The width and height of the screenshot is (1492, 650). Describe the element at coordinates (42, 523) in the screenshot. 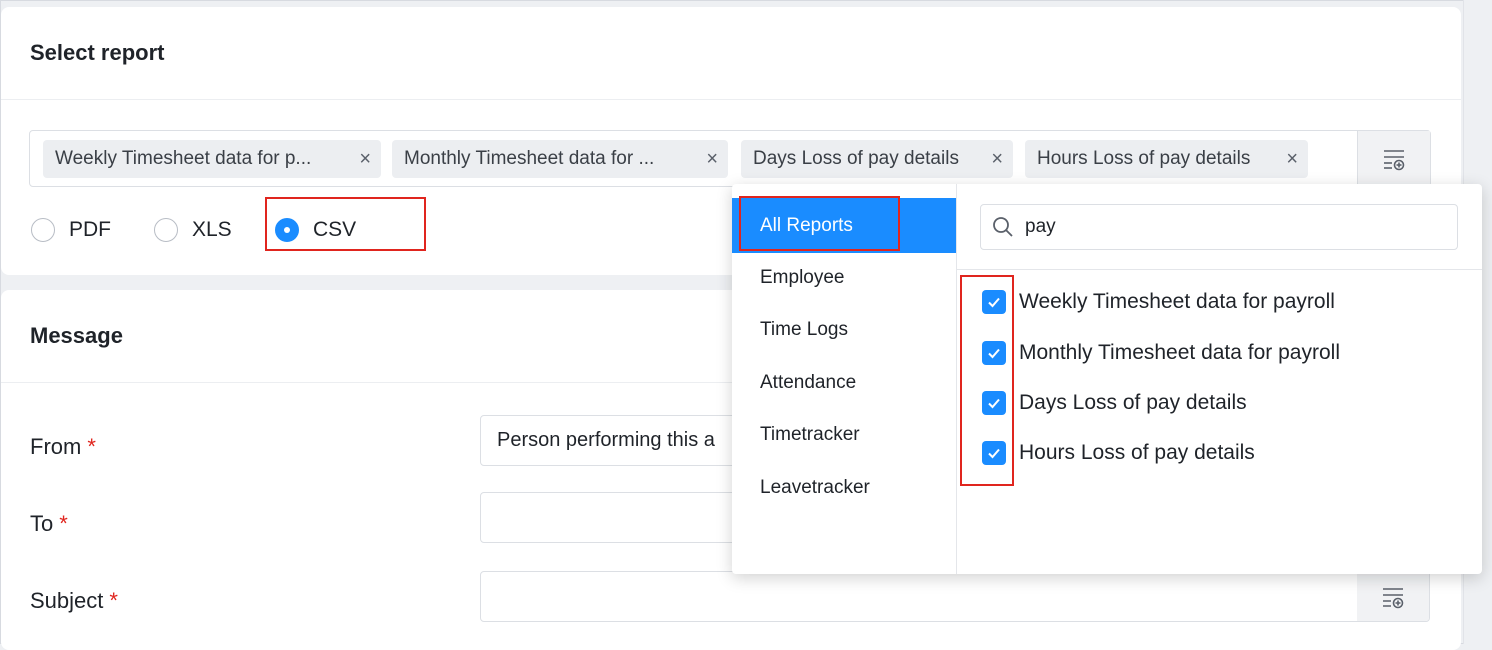

I see `to-label-text: To` at that location.